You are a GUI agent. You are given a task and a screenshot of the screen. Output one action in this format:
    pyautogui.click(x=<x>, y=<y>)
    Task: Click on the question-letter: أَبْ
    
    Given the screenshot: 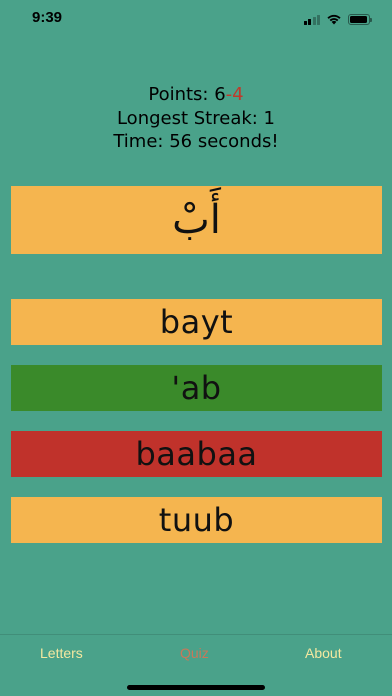 What is the action you would take?
    pyautogui.click(x=196, y=220)
    